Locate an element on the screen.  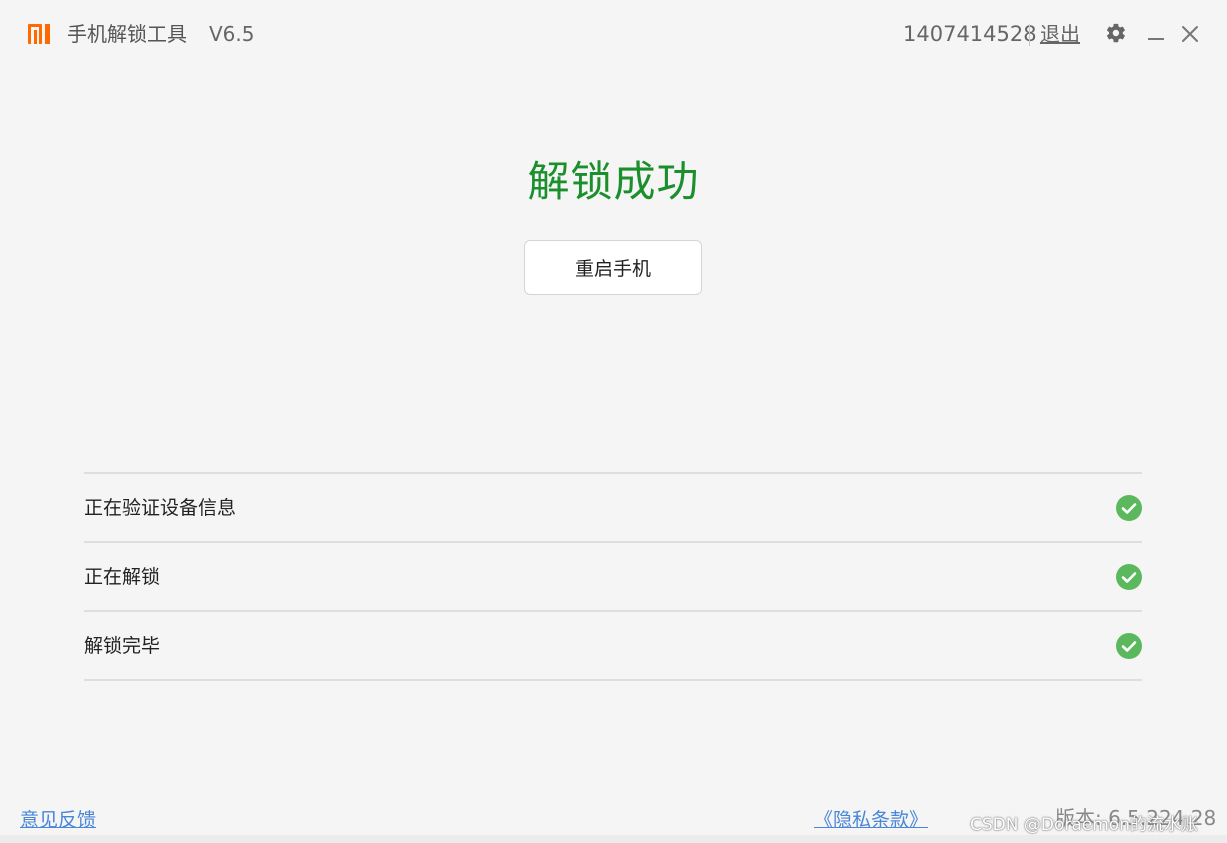
app-version: V6.5 is located at coordinates (232, 34).